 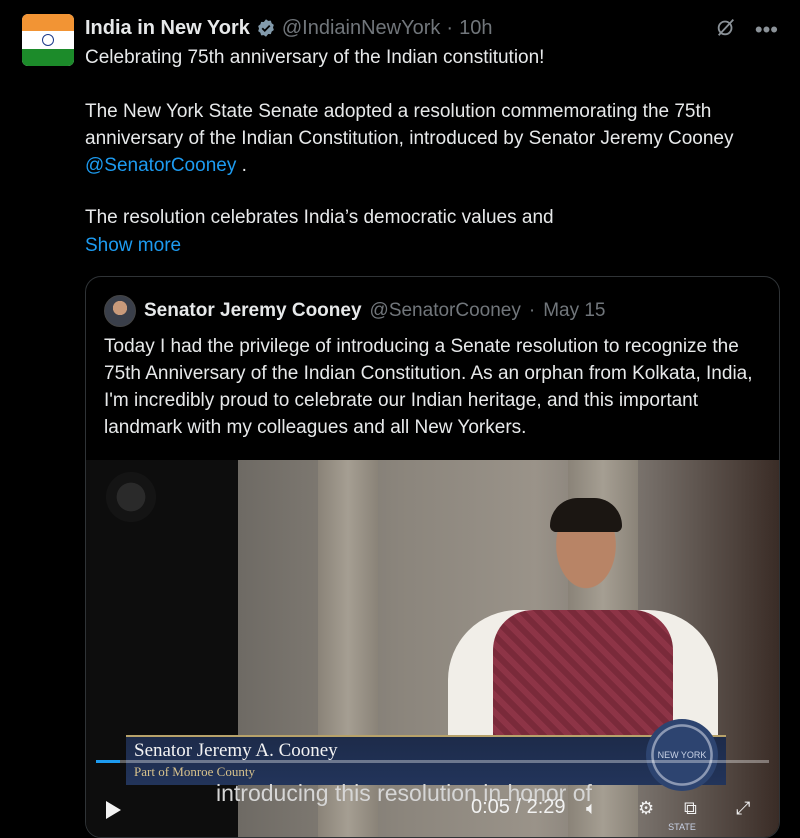 I want to click on timestamp: 10h, so click(x=475, y=28).